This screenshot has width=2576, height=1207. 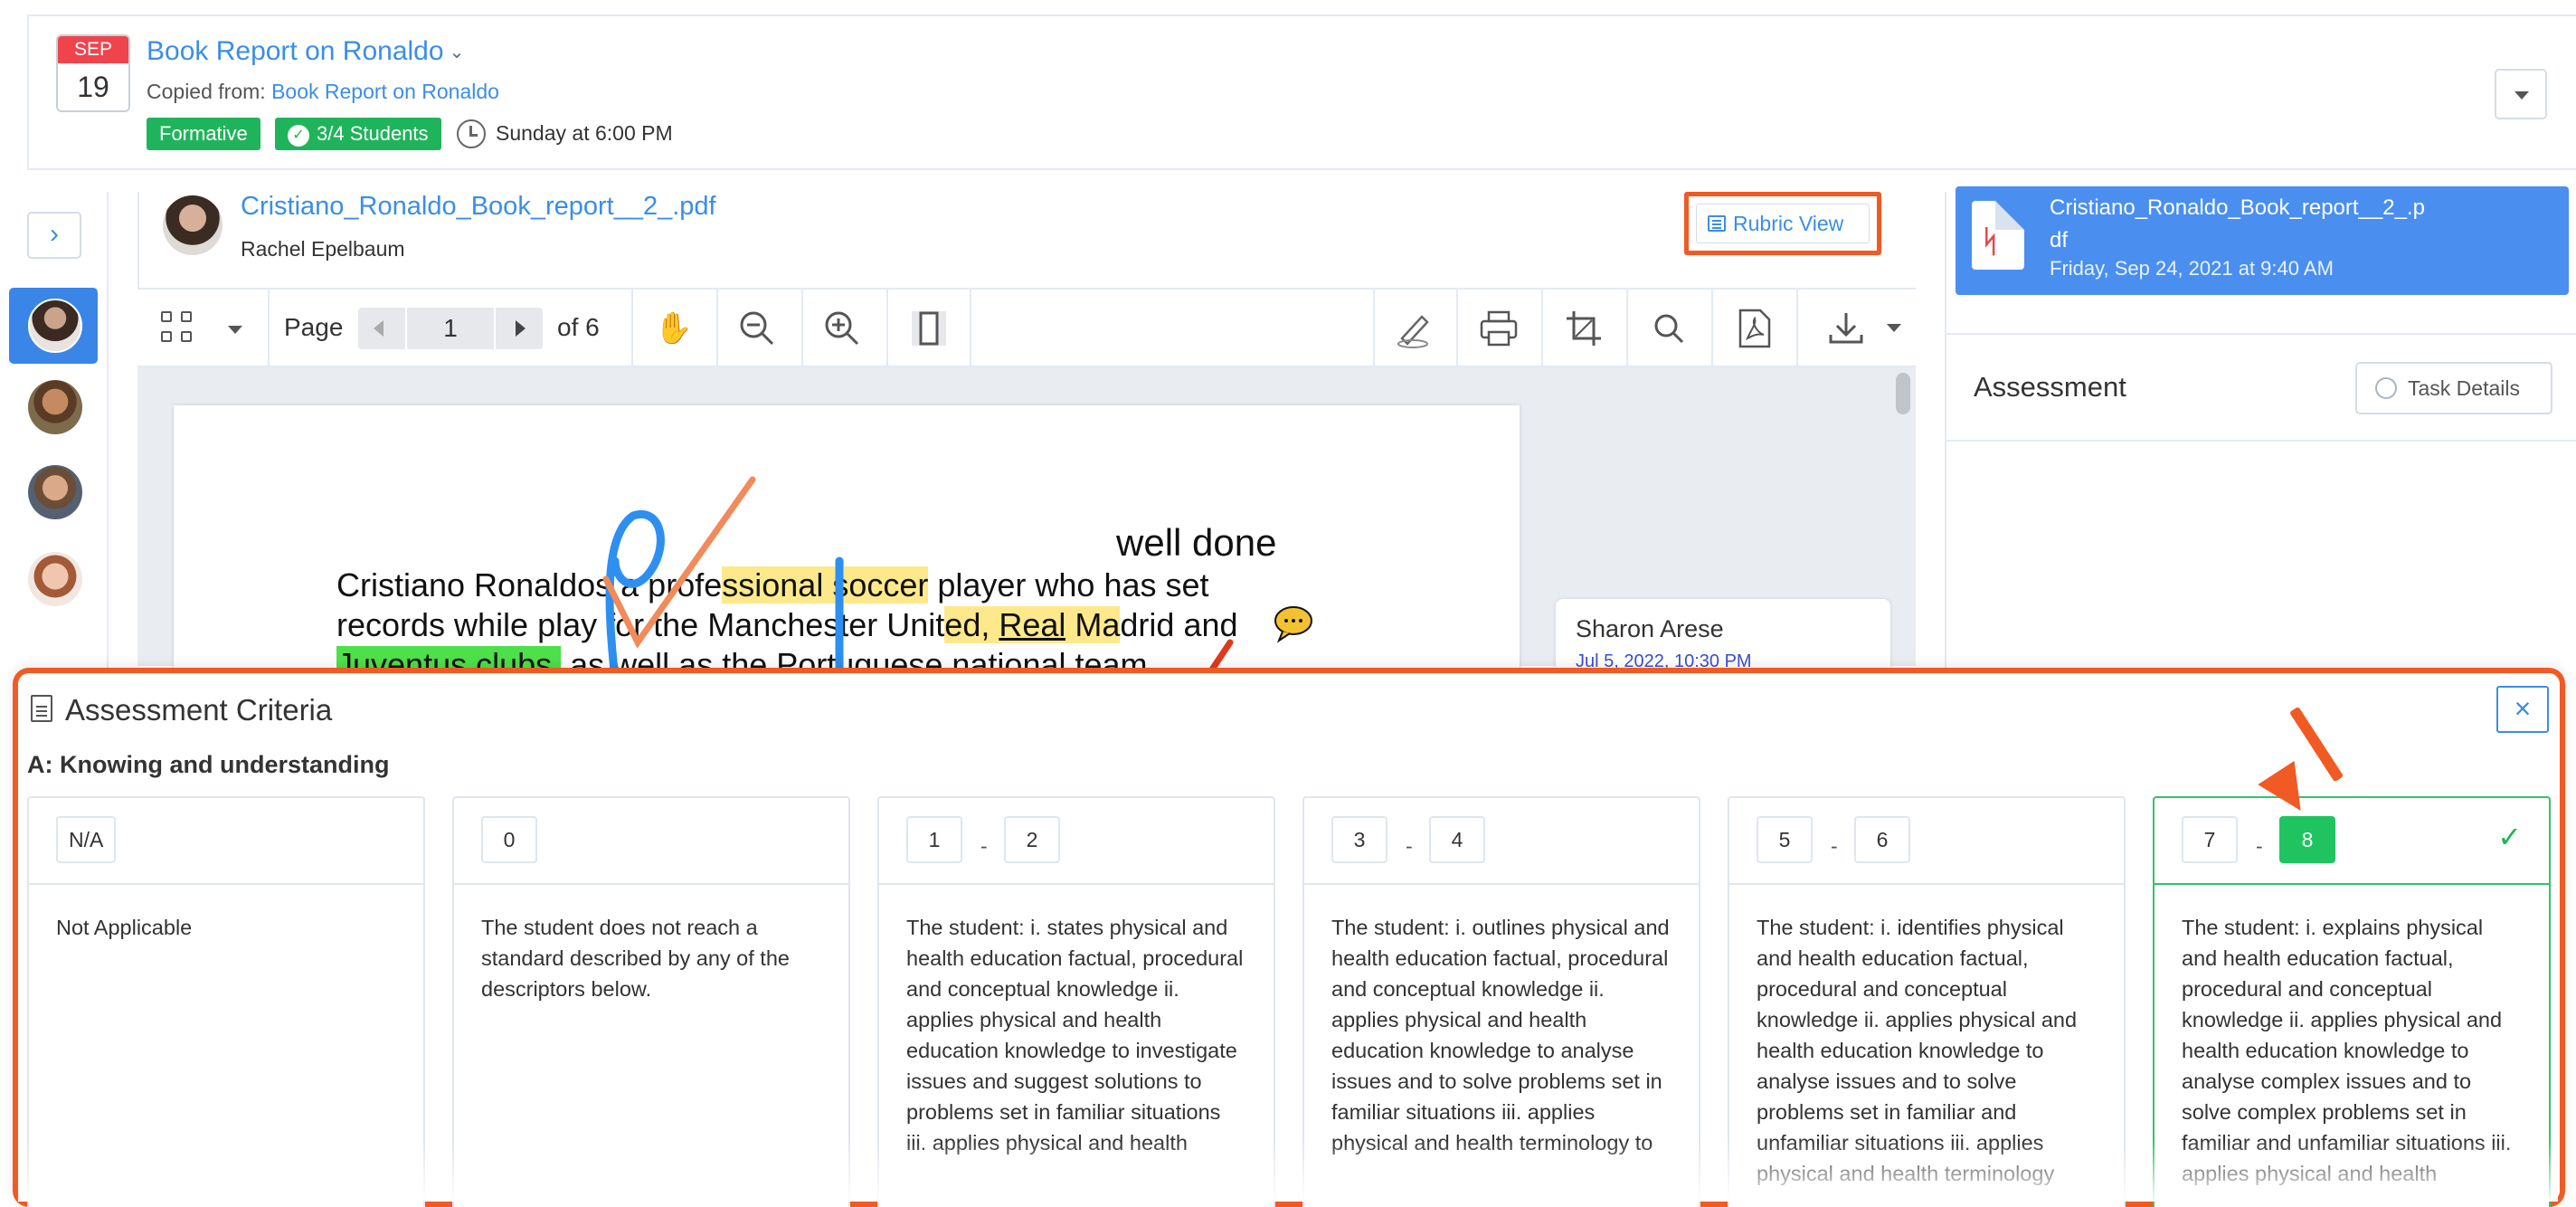 What do you see at coordinates (93, 49) in the screenshot?
I see `calendar-month: SEP` at bounding box center [93, 49].